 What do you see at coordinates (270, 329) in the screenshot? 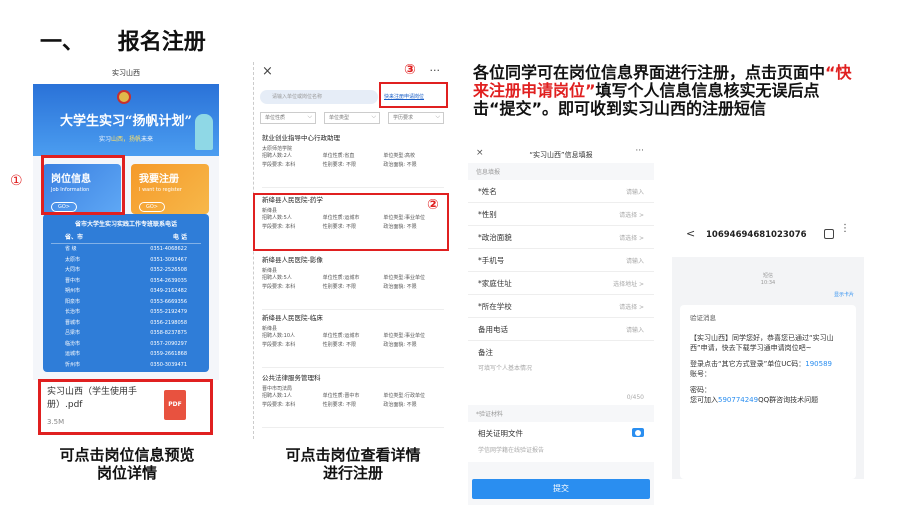
I see `job-org: 新绛县` at bounding box center [270, 329].